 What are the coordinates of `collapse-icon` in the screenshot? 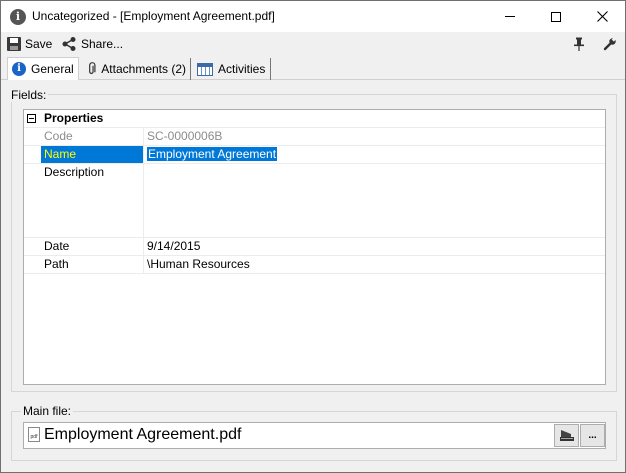 It's located at (31, 118).